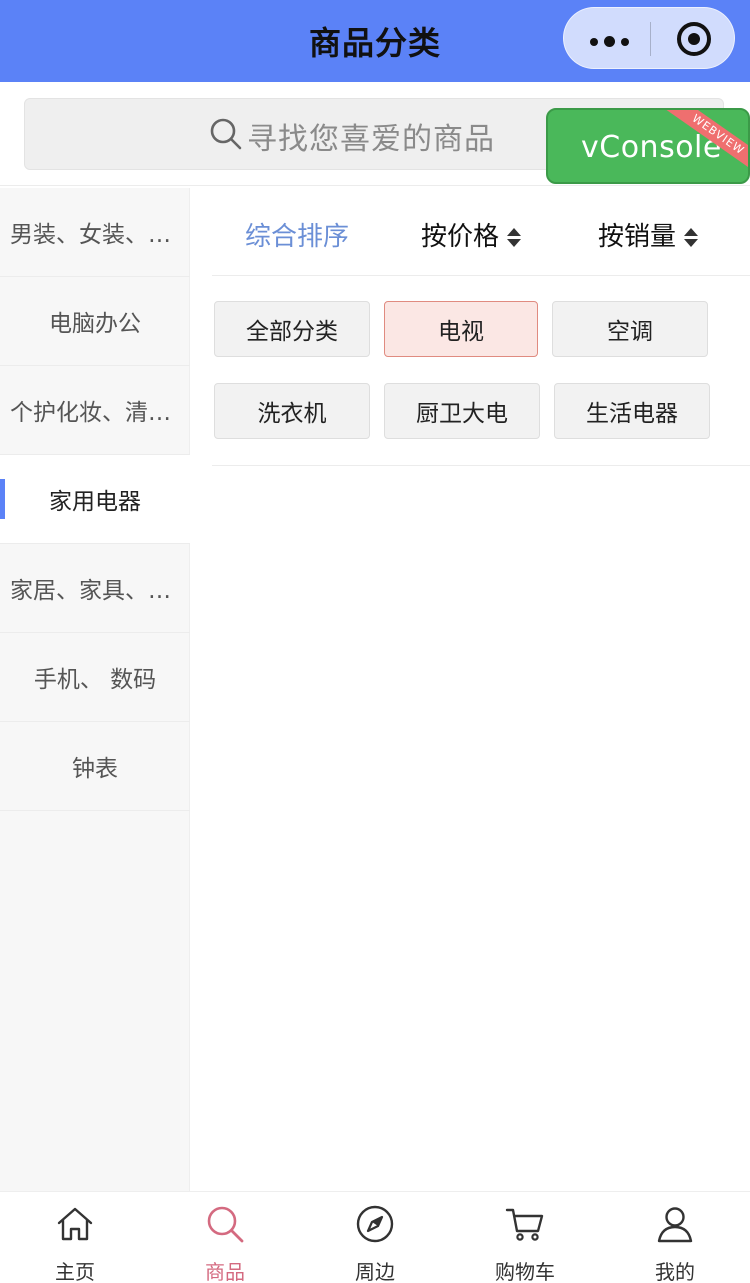 The height and width of the screenshot is (1283, 750). I want to click on sidebar-item-home-appliances: 家用电器, so click(95, 499).